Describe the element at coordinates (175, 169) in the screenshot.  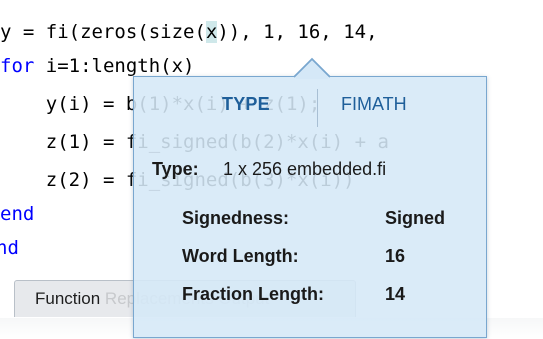
I see `type-label: Type:` at that location.